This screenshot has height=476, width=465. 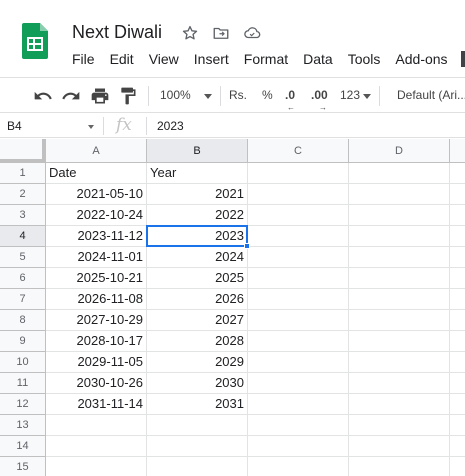 What do you see at coordinates (96, 278) in the screenshot?
I see `cell-a6: 2025-10-21` at bounding box center [96, 278].